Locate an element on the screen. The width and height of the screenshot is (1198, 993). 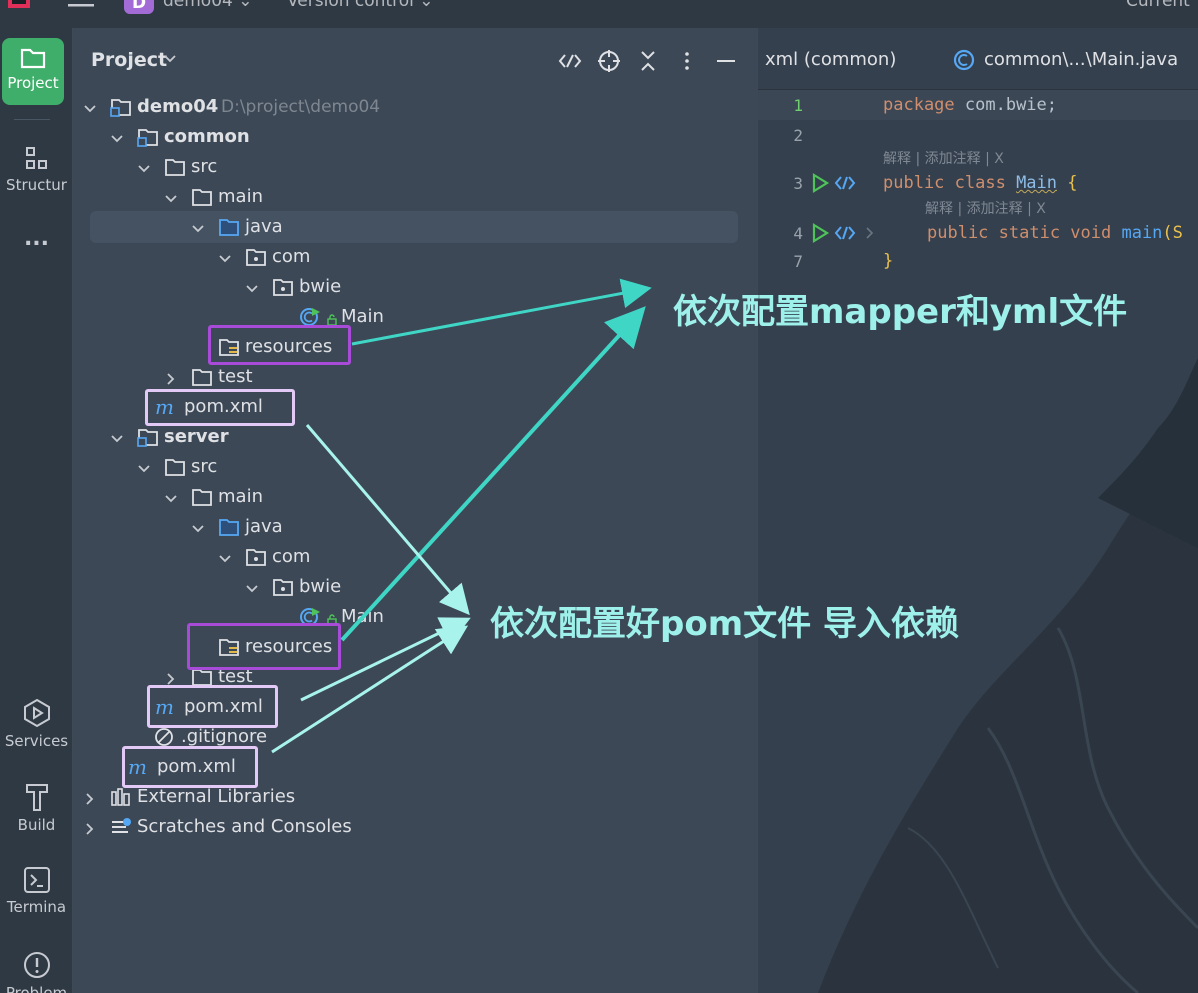
tool-services-button: Services is located at coordinates (36, 724).